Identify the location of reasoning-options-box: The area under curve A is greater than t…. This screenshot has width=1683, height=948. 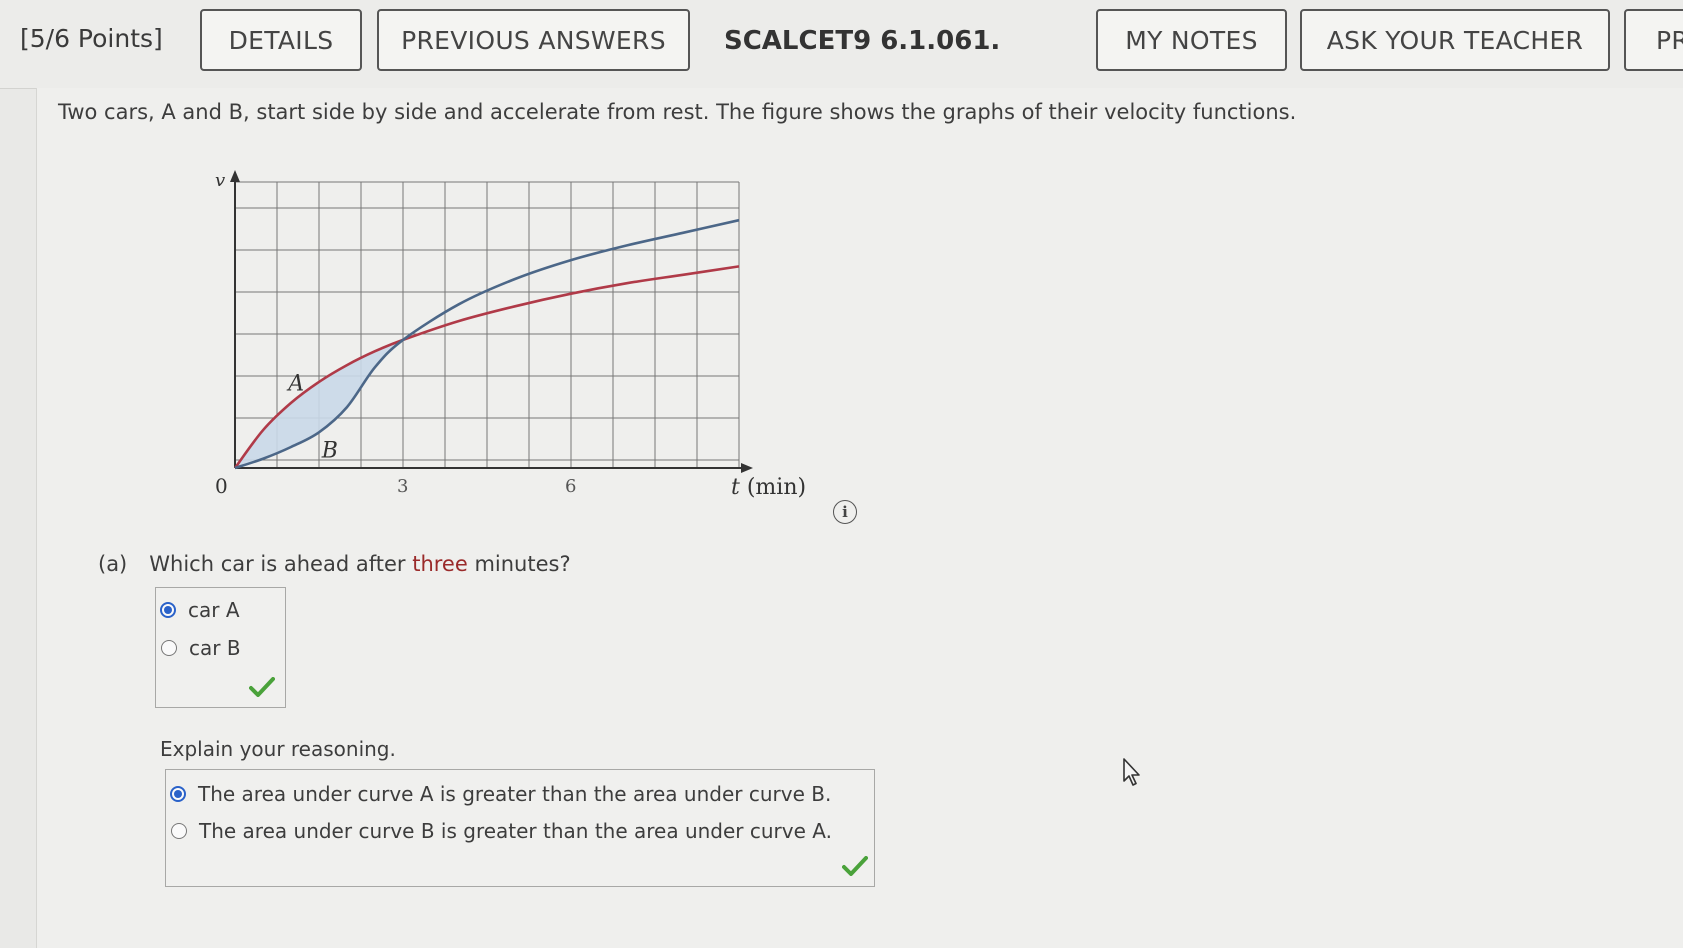
(520, 828).